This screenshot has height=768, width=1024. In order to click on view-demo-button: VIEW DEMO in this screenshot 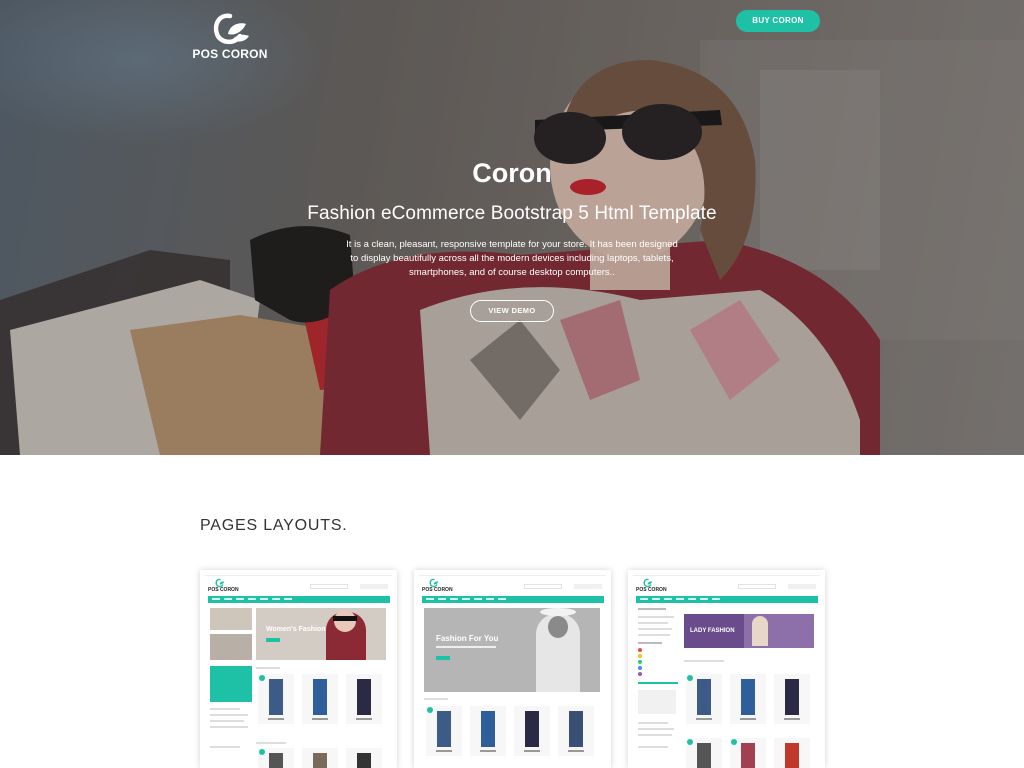, I will do `click(512, 311)`.